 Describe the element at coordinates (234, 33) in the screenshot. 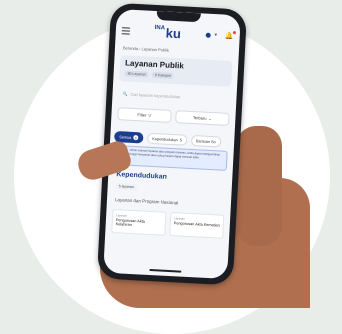

I see `notification-dot` at that location.